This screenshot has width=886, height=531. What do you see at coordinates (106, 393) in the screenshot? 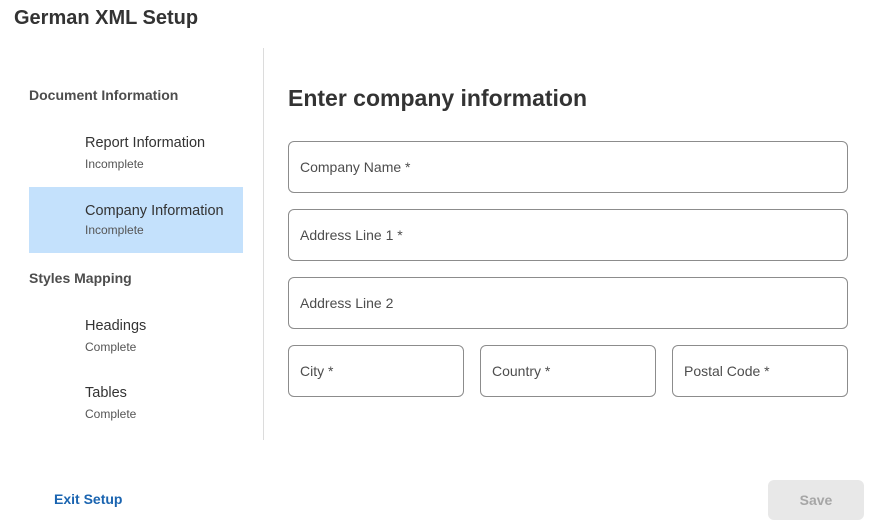
I see `sidebar-item-label: Tables` at bounding box center [106, 393].